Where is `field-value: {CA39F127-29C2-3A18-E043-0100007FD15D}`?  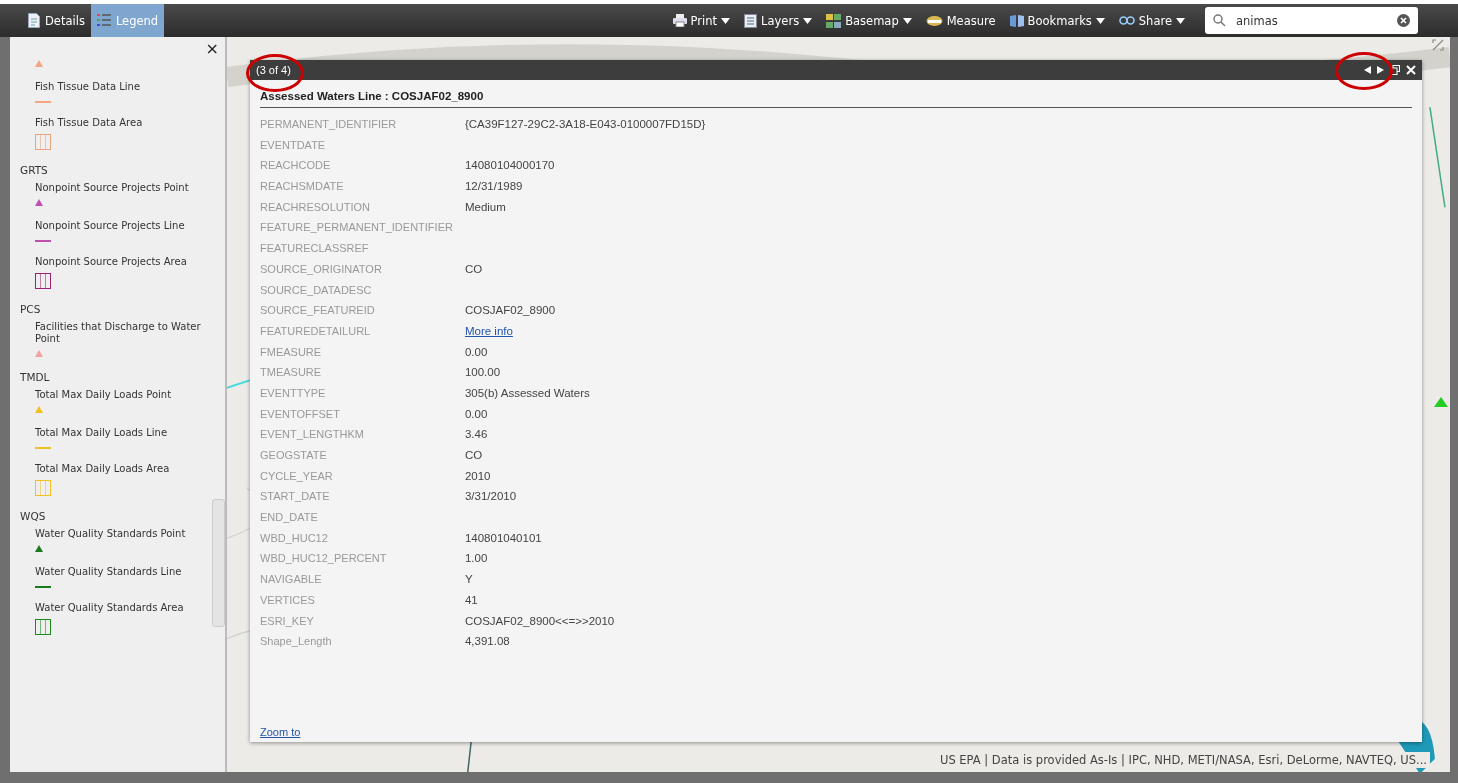 field-value: {CA39F127-29C2-3A18-E043-0100007FD15D} is located at coordinates (585, 124).